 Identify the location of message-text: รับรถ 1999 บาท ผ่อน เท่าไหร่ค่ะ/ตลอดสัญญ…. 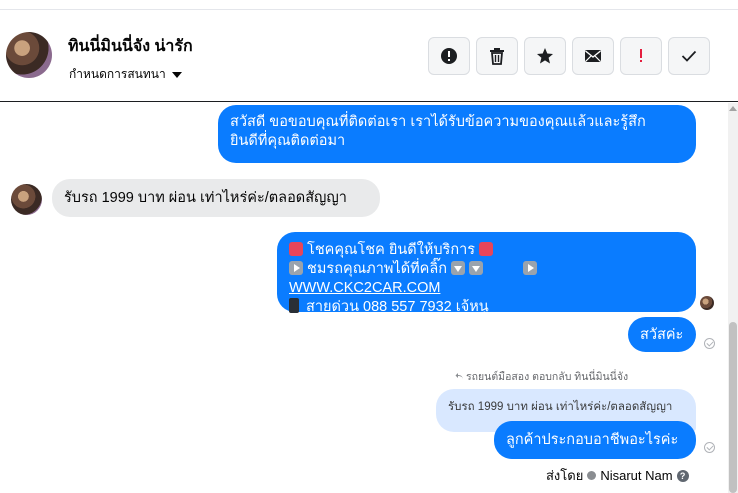
(205, 198).